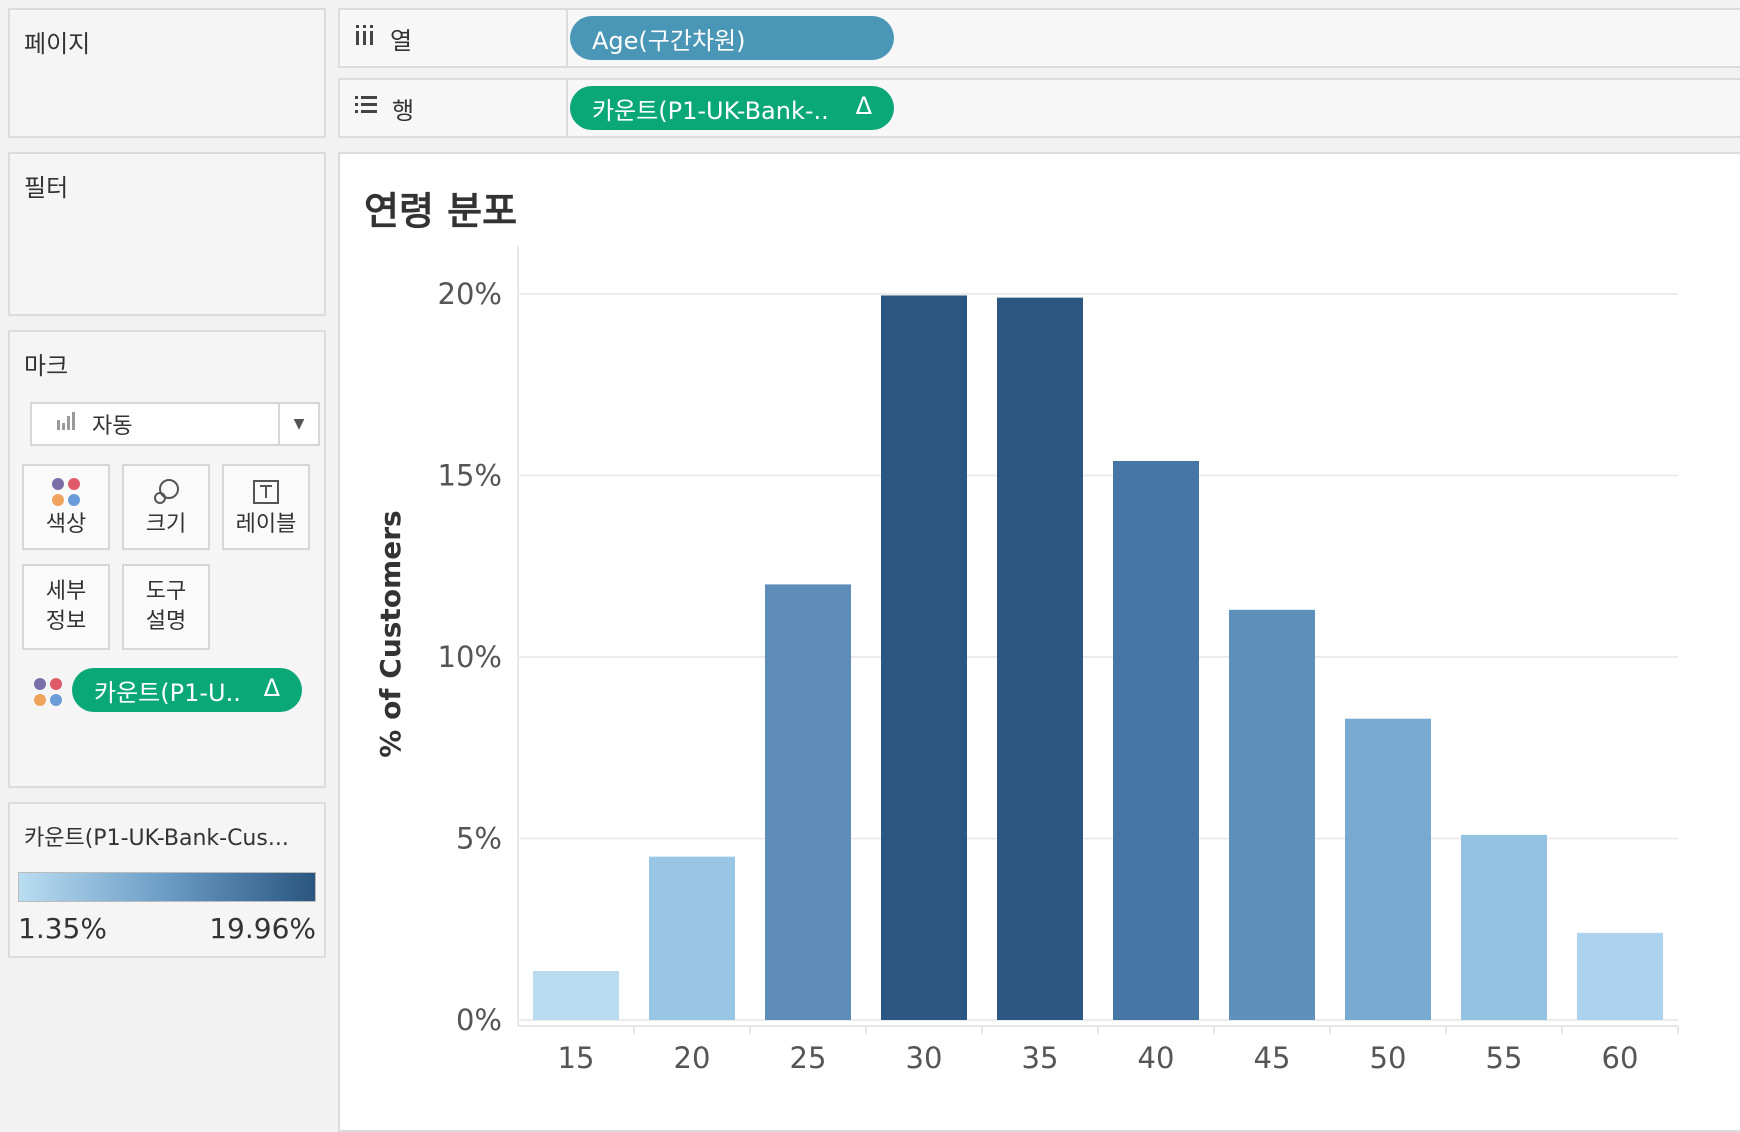 This screenshot has height=1132, width=1740. What do you see at coordinates (470, 476) in the screenshot?
I see `y-tick-label: 15%` at bounding box center [470, 476].